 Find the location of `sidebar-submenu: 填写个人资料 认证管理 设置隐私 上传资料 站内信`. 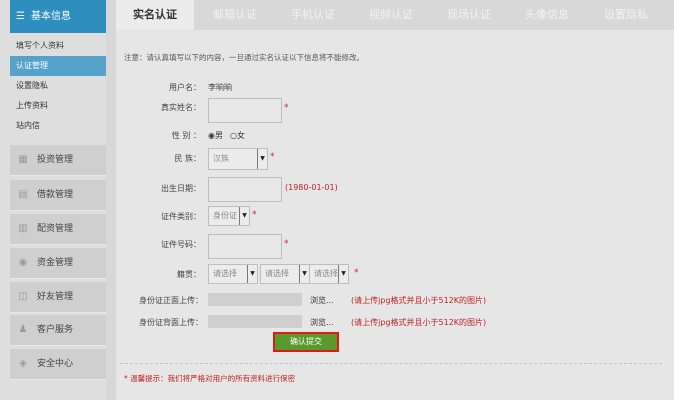

sidebar-submenu: 填写个人资料 认证管理 设置隐私 上传资料 站内信 is located at coordinates (58, 86).